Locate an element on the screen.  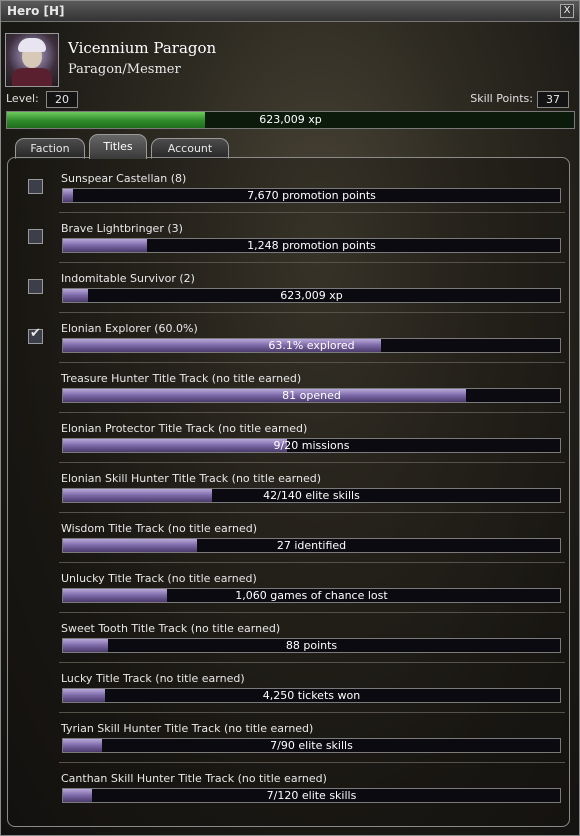
title-progress-text: 42/140 elite skills is located at coordinates (311, 495).